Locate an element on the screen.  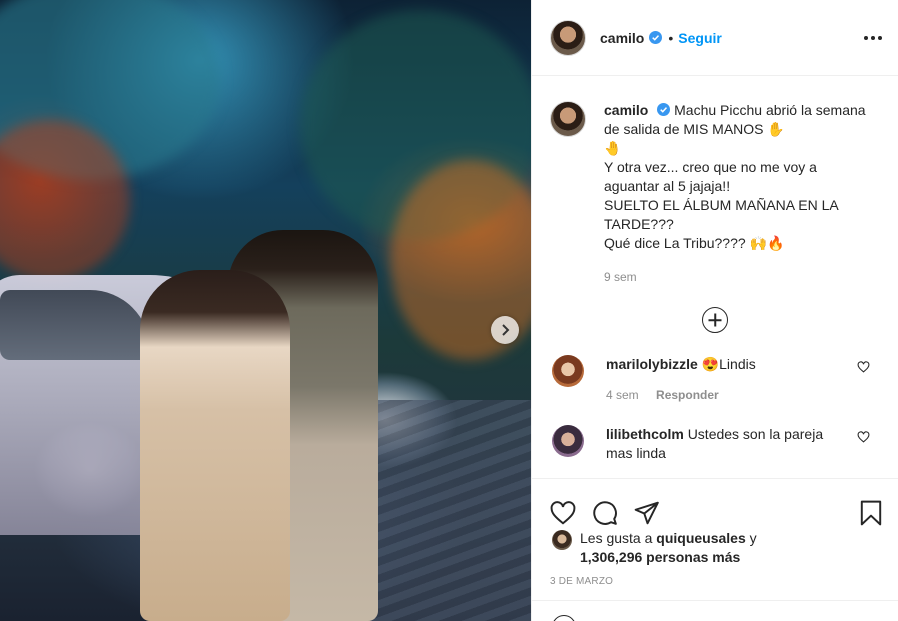
carousel-next-button is located at coordinates (505, 330).